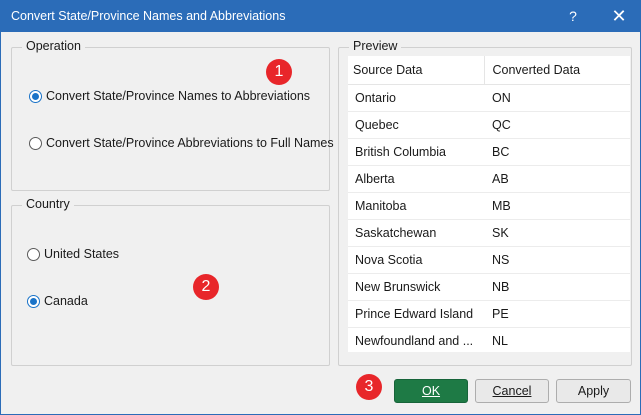  Describe the element at coordinates (416, 260) in the screenshot. I see `source-cell: Nova Scotia` at that location.